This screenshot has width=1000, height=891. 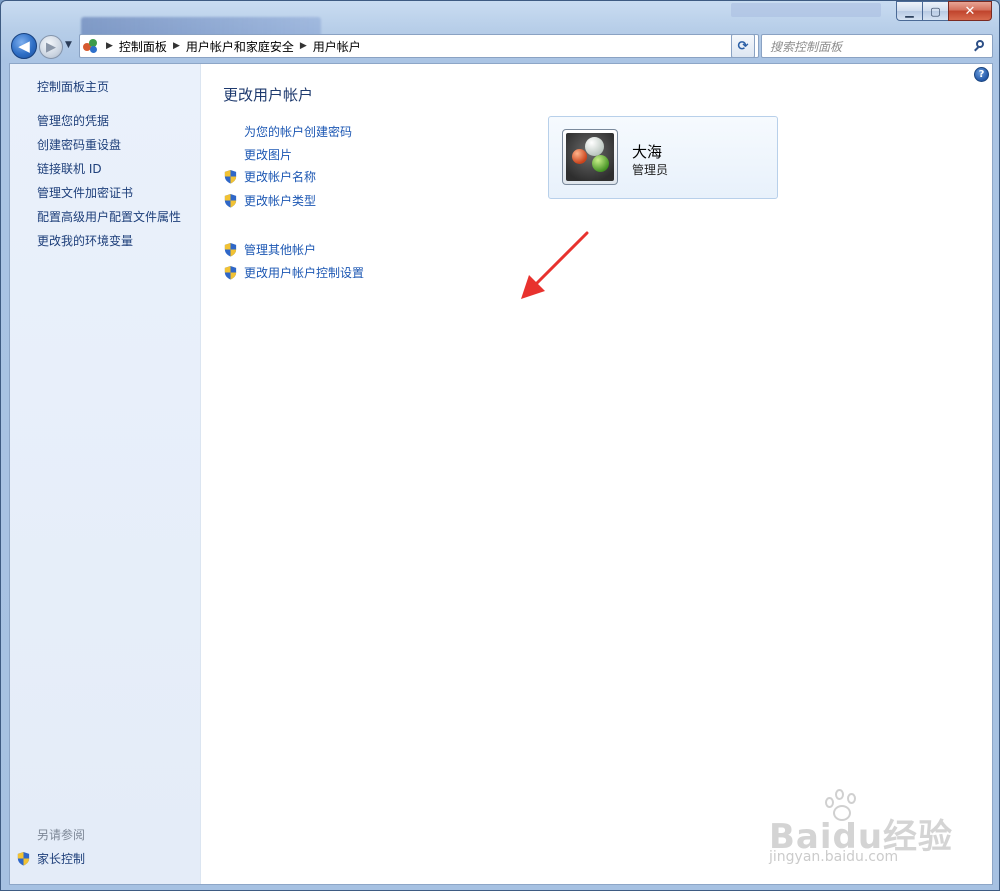 What do you see at coordinates (143, 46) in the screenshot?
I see `breadcrumb-control-panel: 控制面板` at bounding box center [143, 46].